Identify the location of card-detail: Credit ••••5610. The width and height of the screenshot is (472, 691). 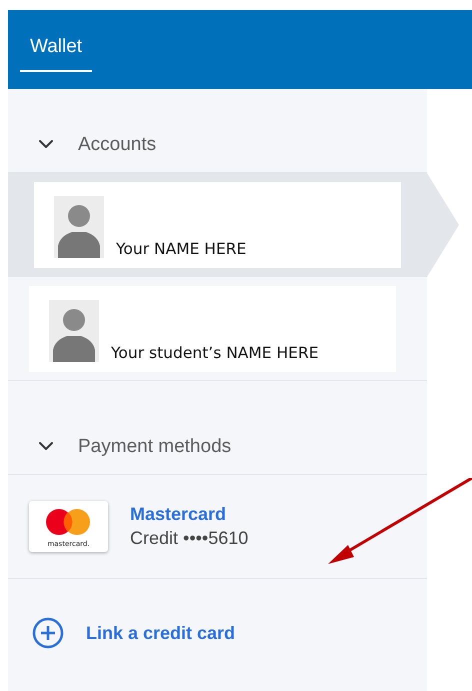
(189, 538).